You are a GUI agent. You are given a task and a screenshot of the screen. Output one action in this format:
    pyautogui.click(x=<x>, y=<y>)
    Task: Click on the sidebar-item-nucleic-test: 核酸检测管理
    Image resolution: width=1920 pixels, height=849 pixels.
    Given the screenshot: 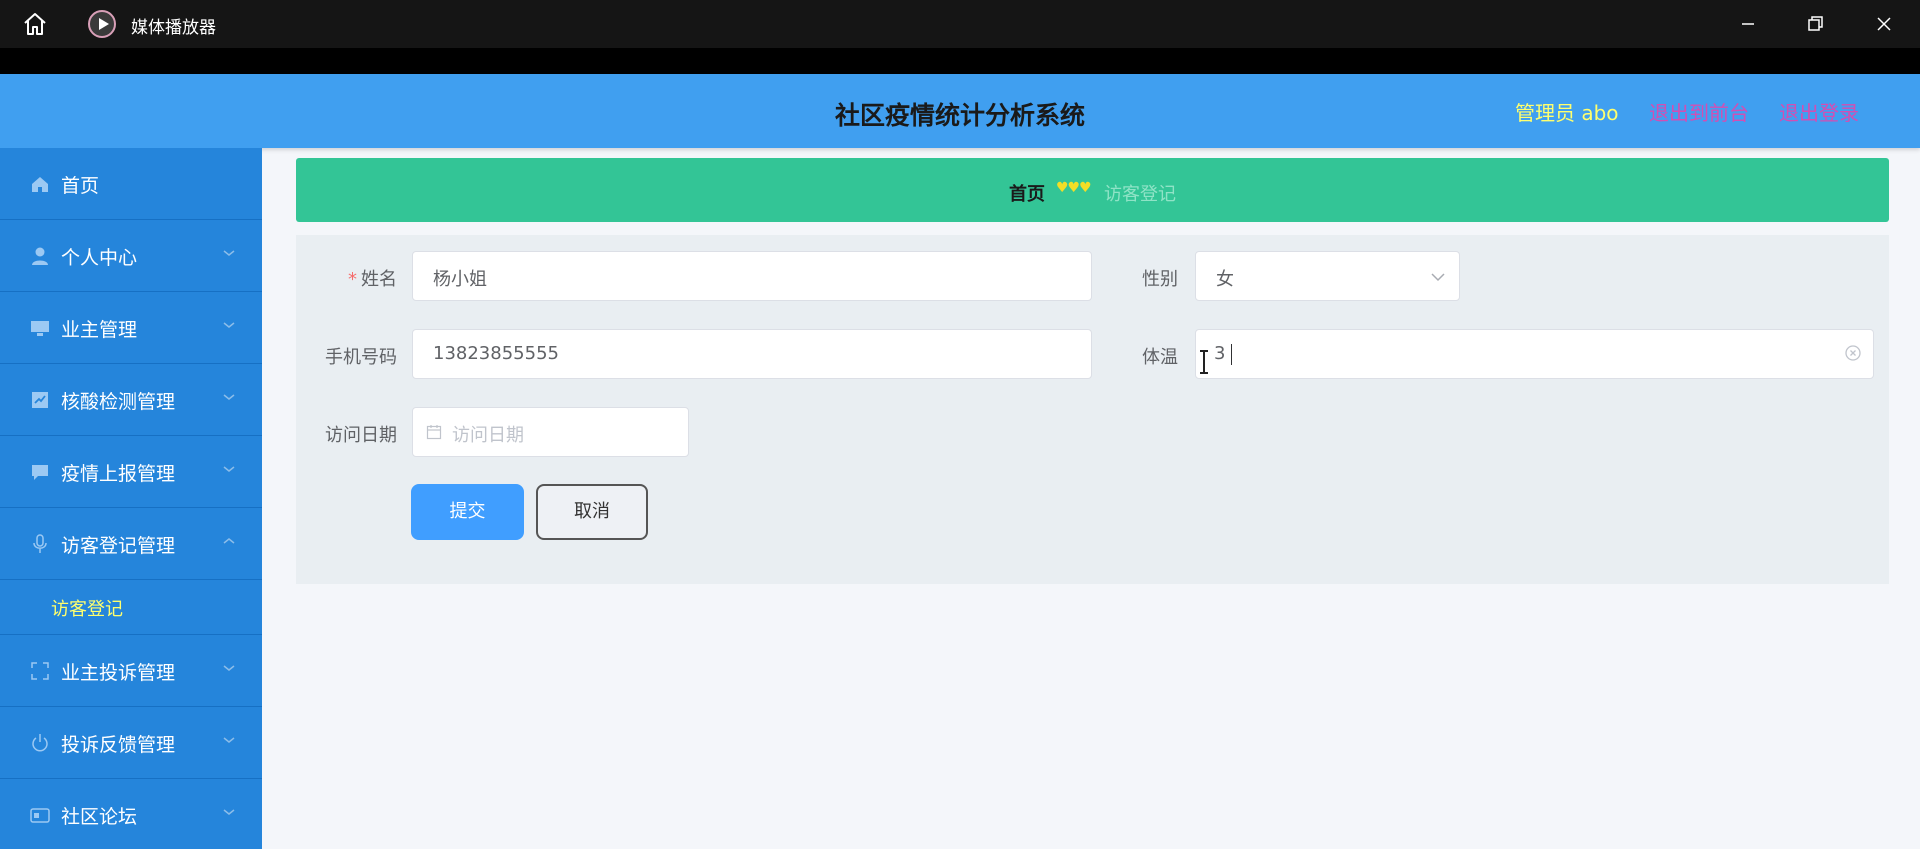 What is the action you would take?
    pyautogui.click(x=131, y=400)
    